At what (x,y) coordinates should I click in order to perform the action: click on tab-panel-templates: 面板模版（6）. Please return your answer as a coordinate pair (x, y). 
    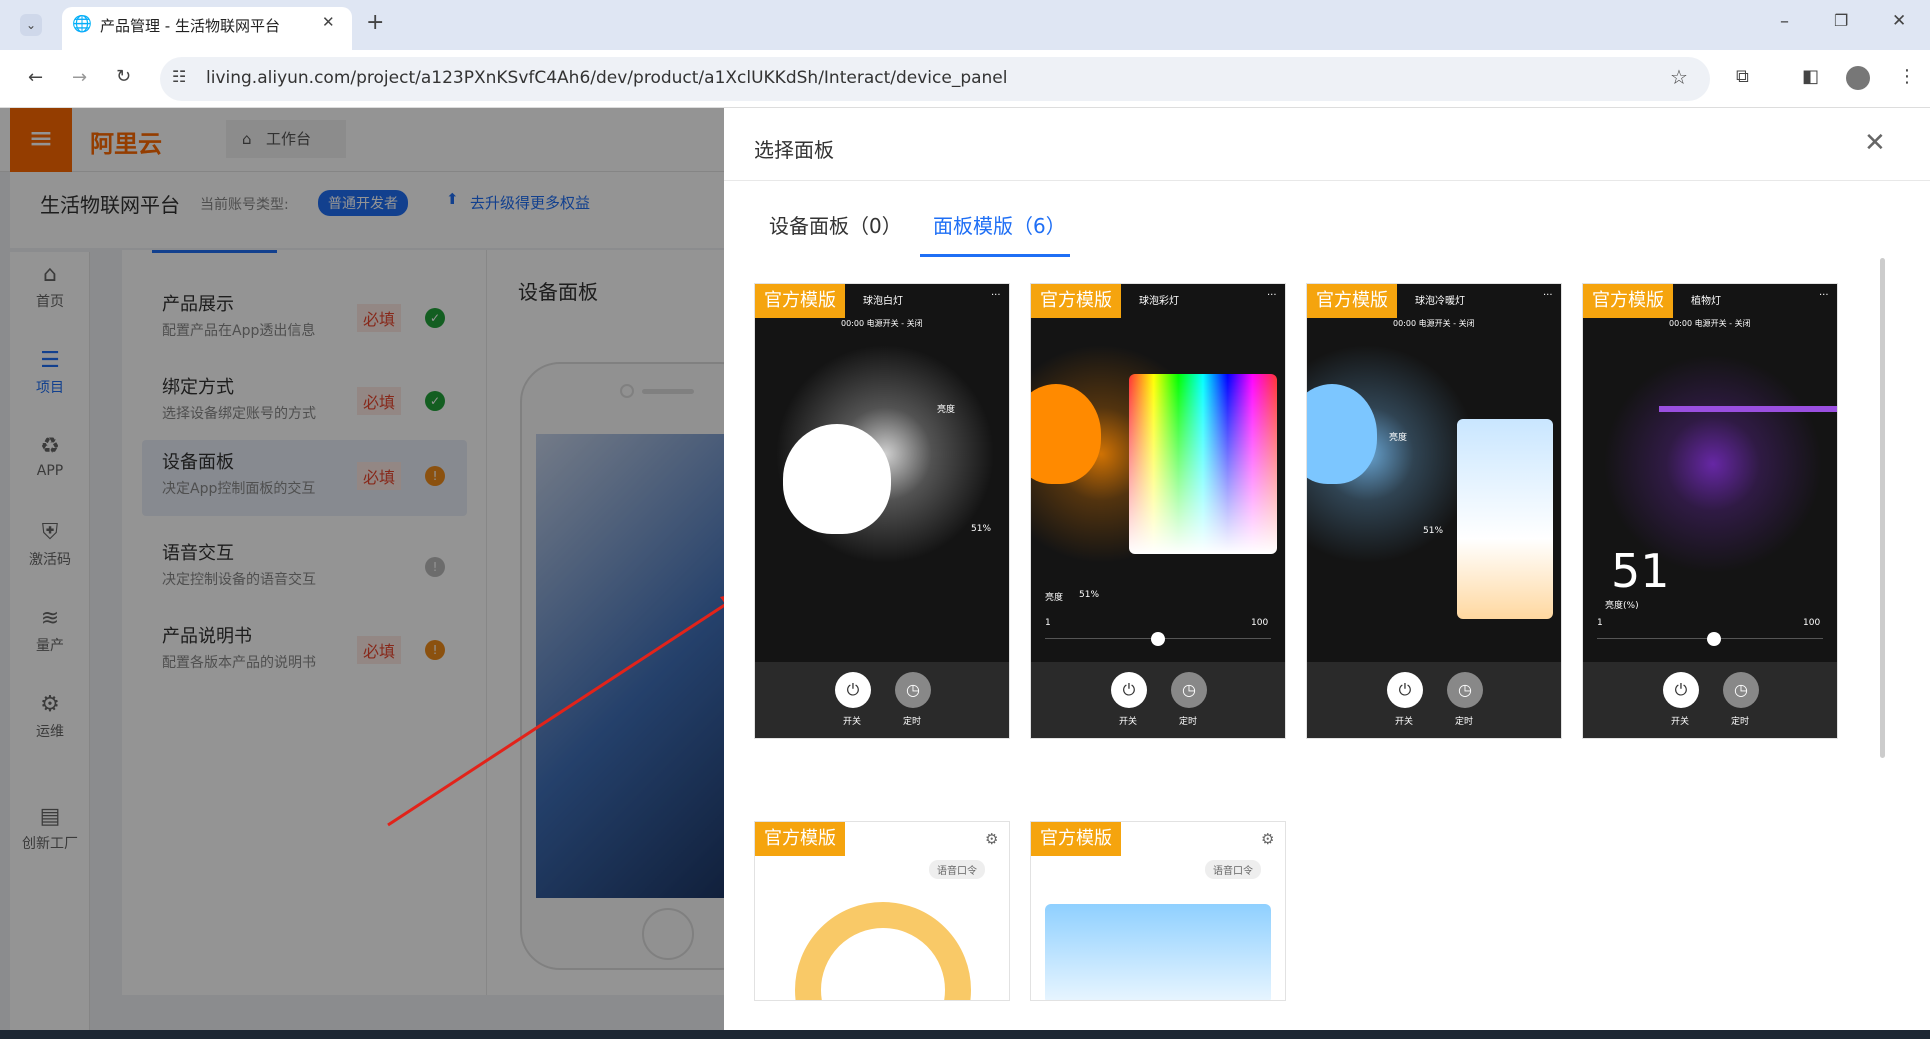
    Looking at the image, I should click on (999, 224).